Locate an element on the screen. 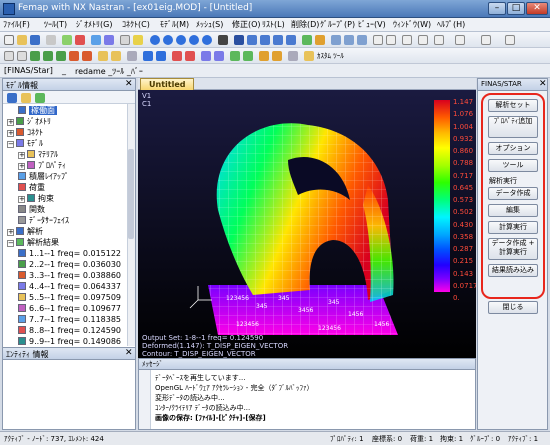 The image size is (550, 445). menu-help: ﾍﾙﾌﾟ(H) is located at coordinates (451, 25).